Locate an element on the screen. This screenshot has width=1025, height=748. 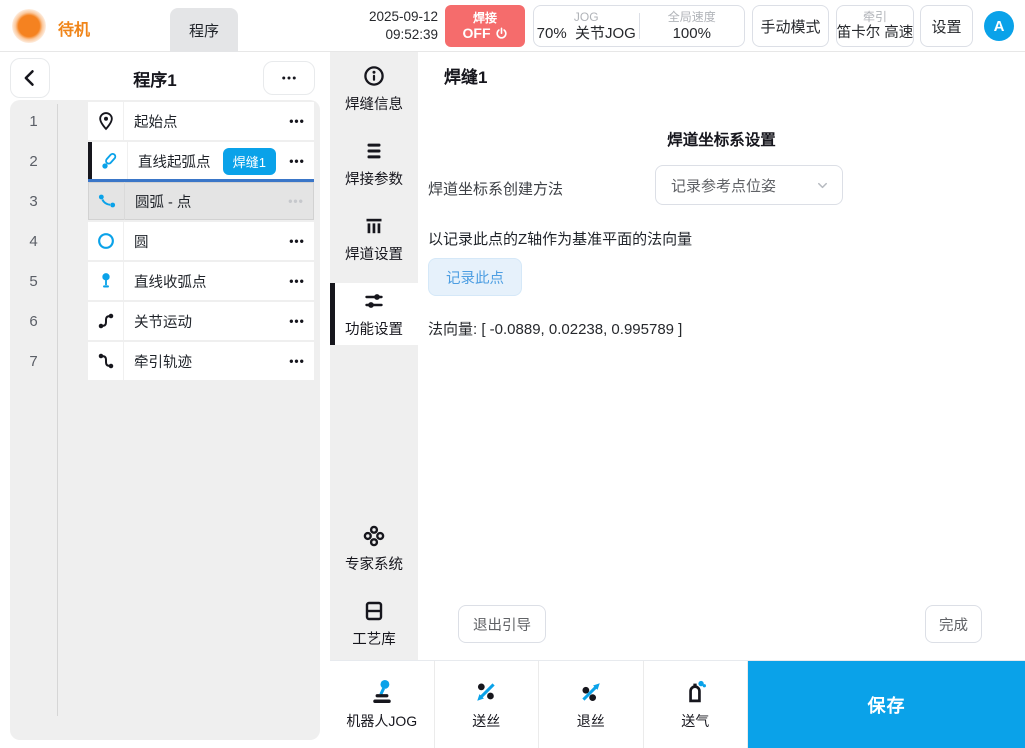
library-box-icon is located at coordinates (374, 611).